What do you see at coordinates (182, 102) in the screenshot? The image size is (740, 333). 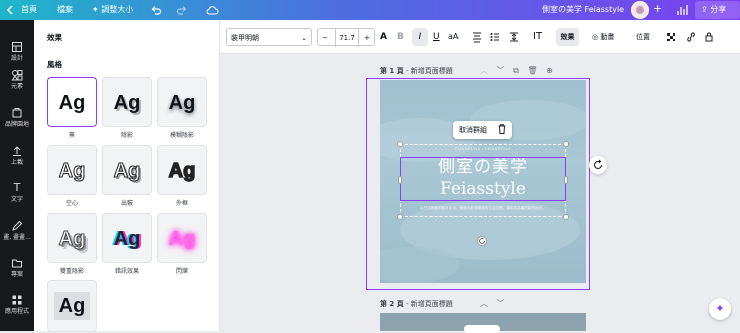 I see `style-blur-shadow-tile: Ag` at bounding box center [182, 102].